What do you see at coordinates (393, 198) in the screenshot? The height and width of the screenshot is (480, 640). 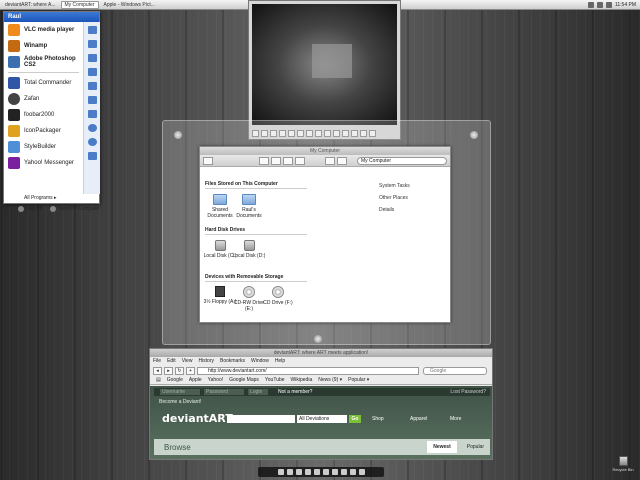 I see `other-places-panel: Other Places` at bounding box center [393, 198].